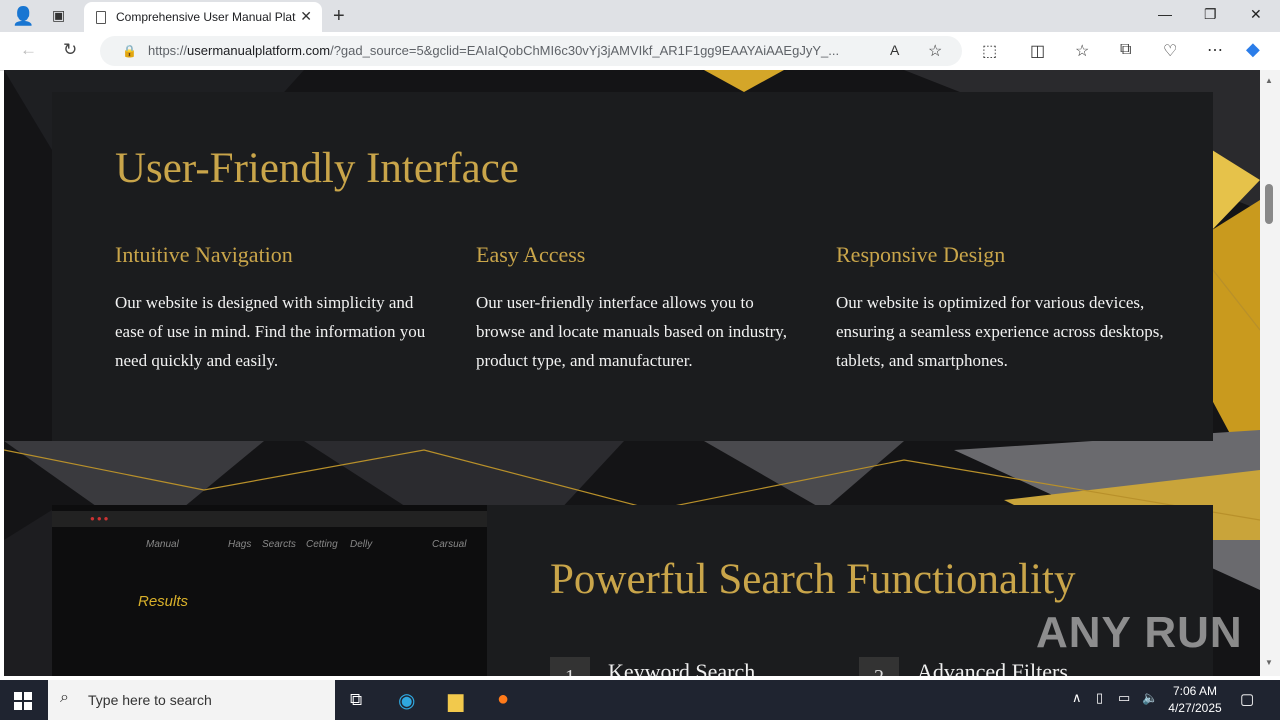 The image size is (1280, 720). What do you see at coordinates (150, 700) in the screenshot?
I see `search-placeholder: Type here to search` at bounding box center [150, 700].